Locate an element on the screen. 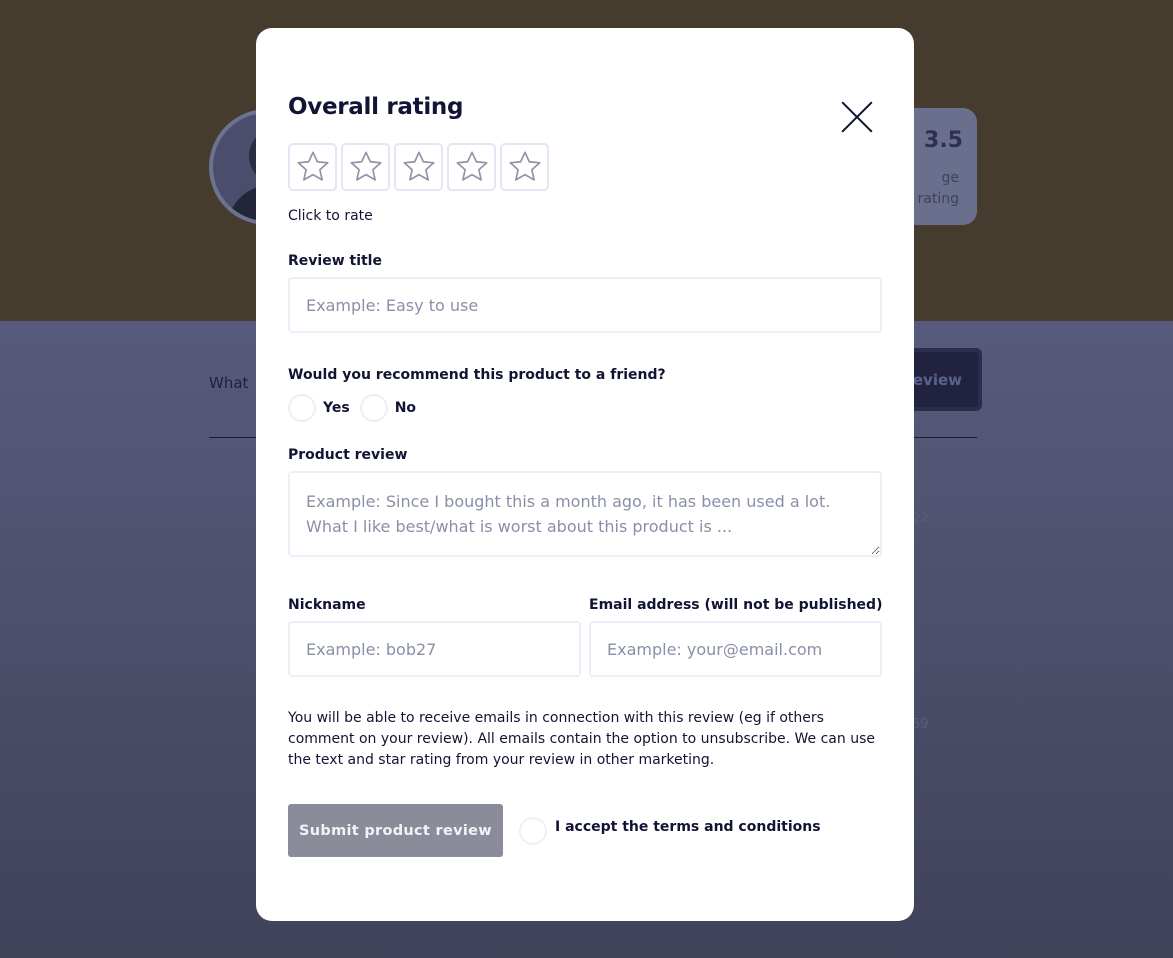 This screenshot has height=958, width=1173. click-to-rate-hint: Click to rate is located at coordinates (330, 216).